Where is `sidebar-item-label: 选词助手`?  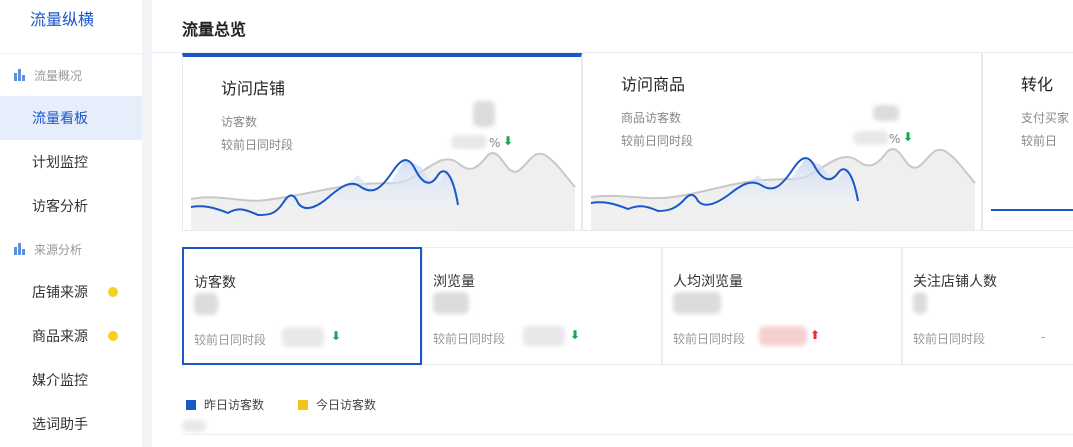 sidebar-item-label: 选词助手 is located at coordinates (60, 425).